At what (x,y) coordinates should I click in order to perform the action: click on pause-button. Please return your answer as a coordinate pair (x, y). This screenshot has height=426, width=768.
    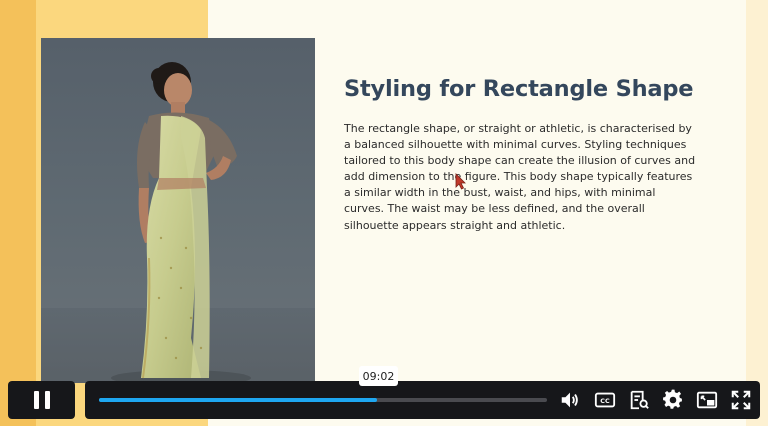
    Looking at the image, I should click on (41, 400).